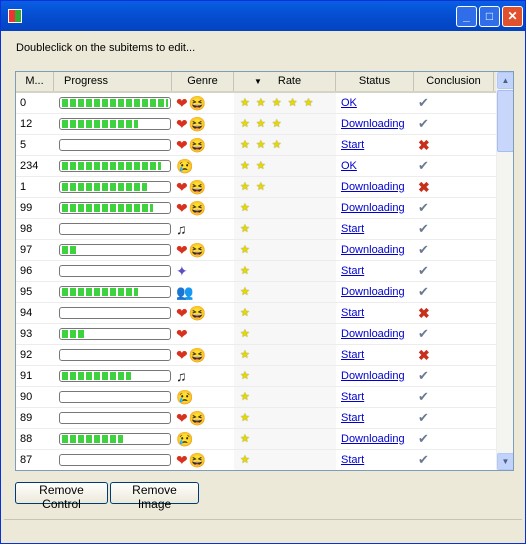  Describe the element at coordinates (505, 461) in the screenshot. I see `scroll-down-button: ▼` at that location.